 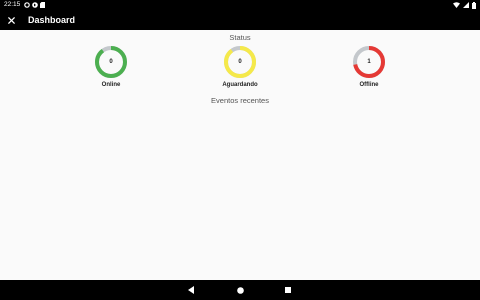 I want to click on notification-icon, so click(x=35, y=5).